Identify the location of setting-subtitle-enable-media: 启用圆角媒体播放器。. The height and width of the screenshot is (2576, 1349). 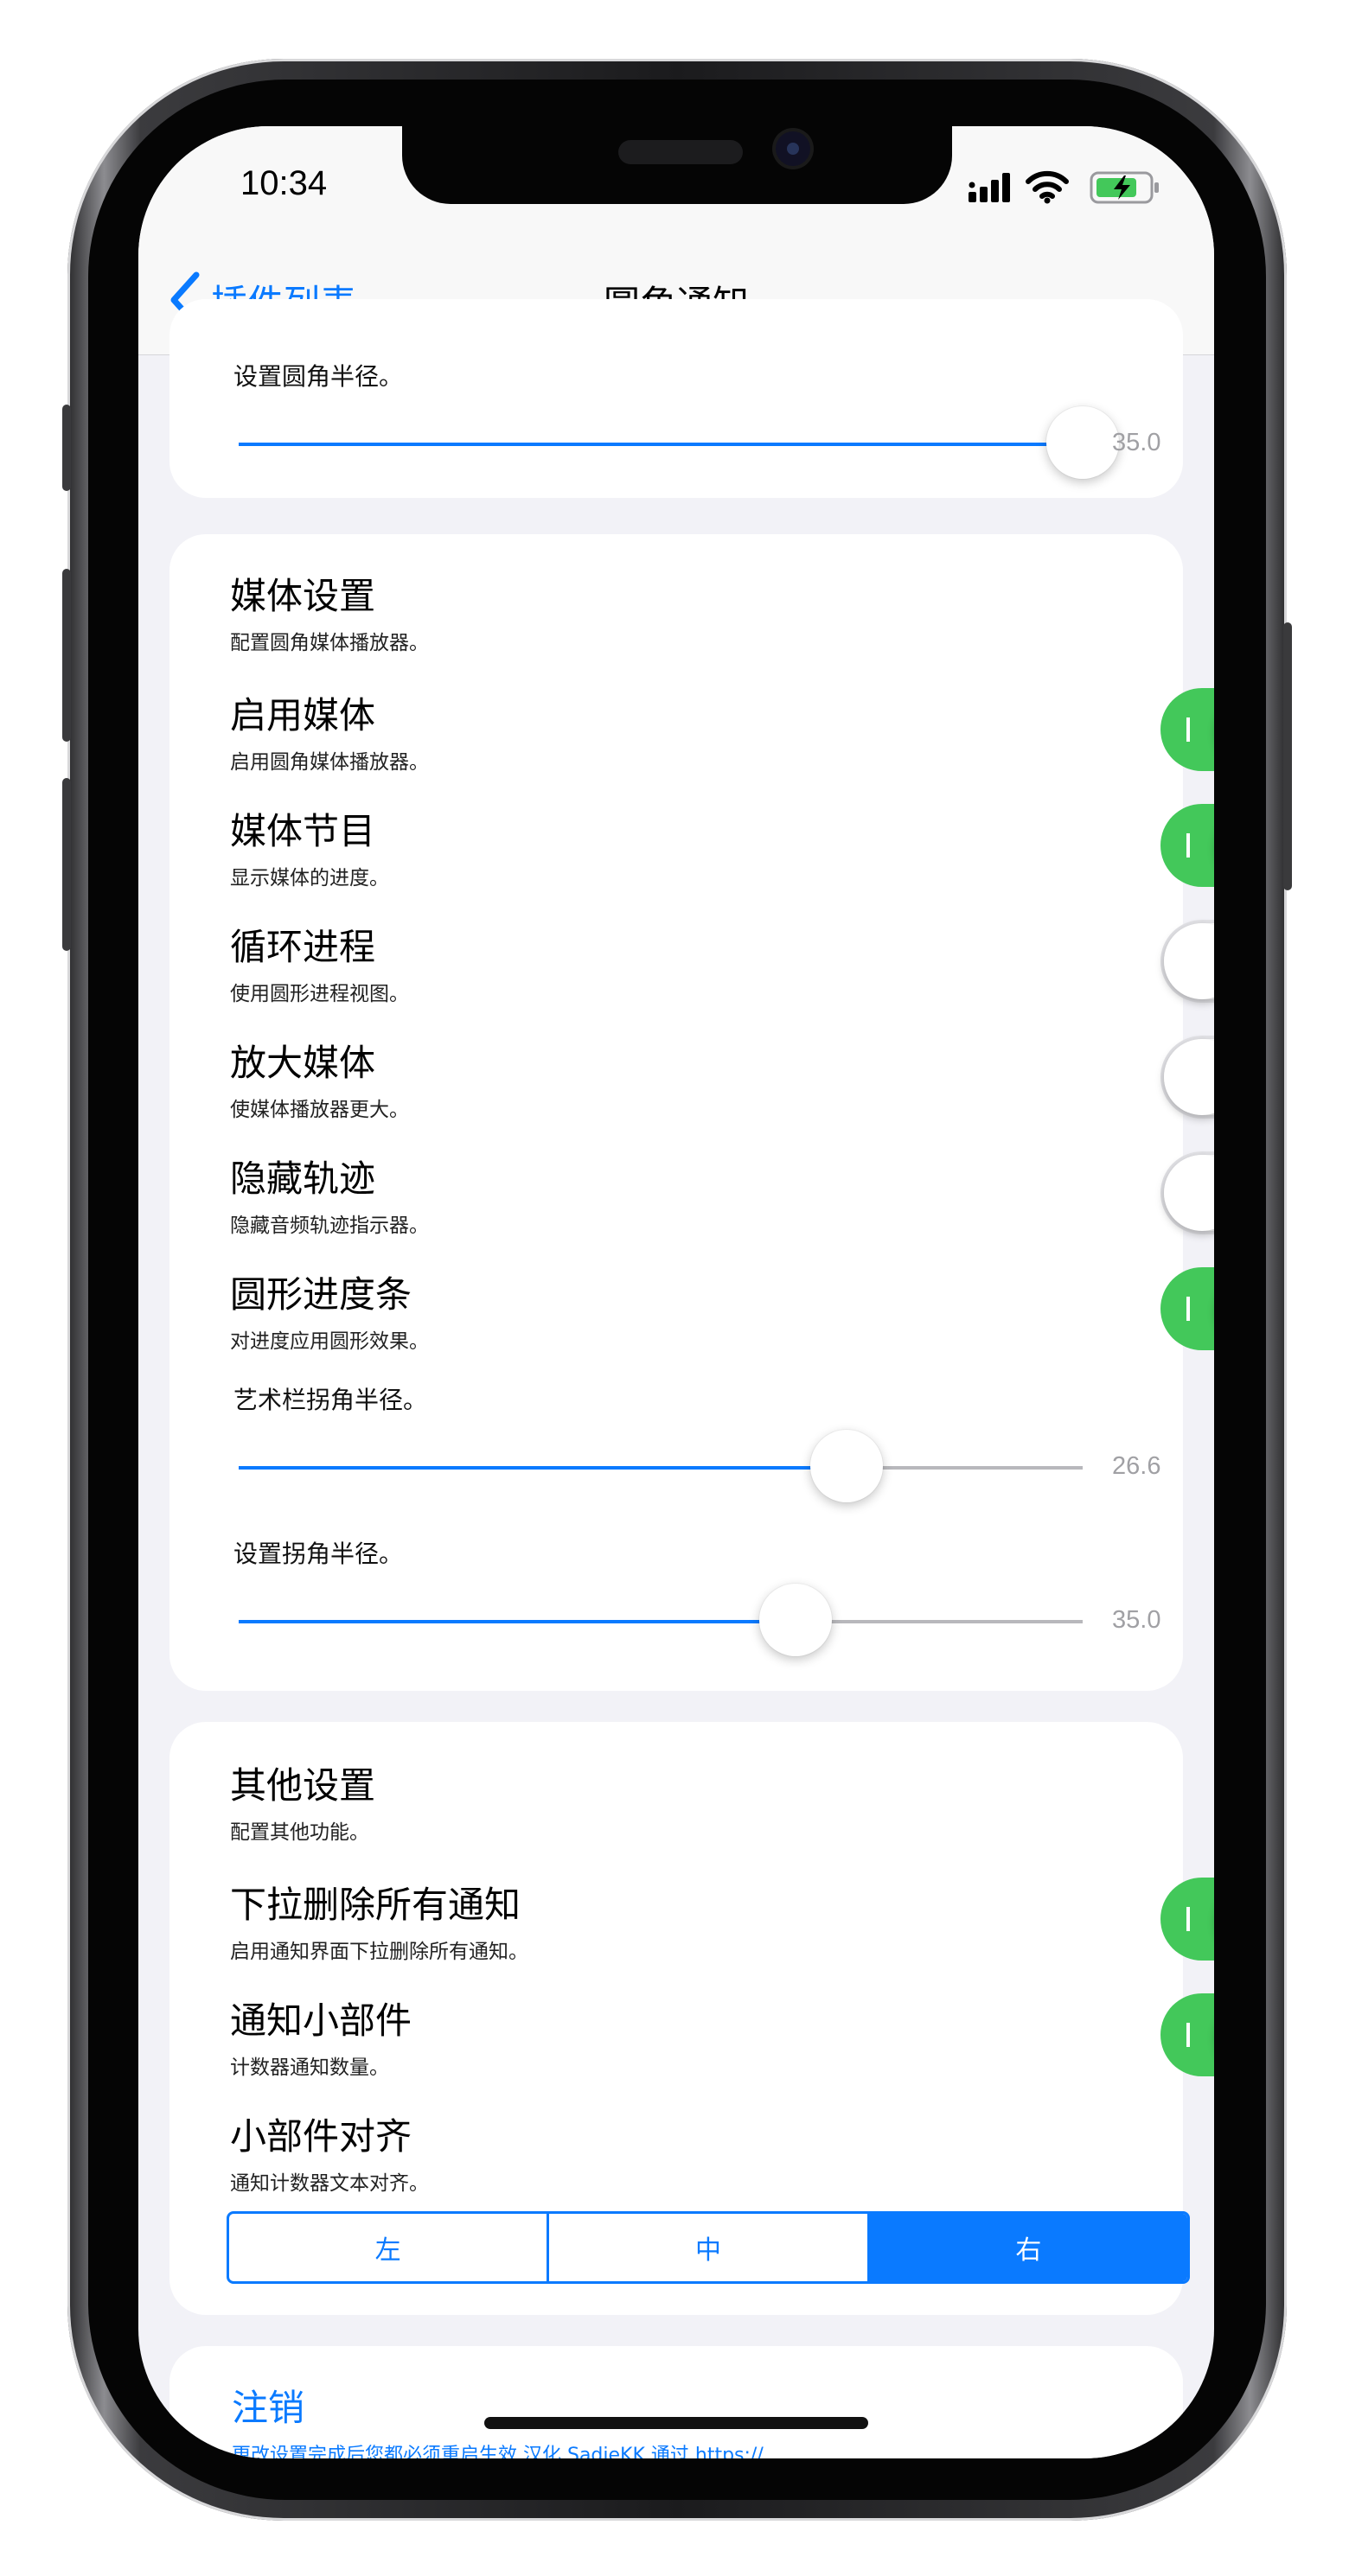
(329, 762).